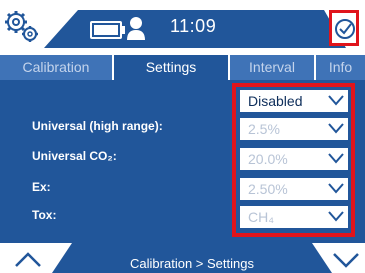  Describe the element at coordinates (56, 67) in the screenshot. I see `tab-calibration: Calibration` at that location.